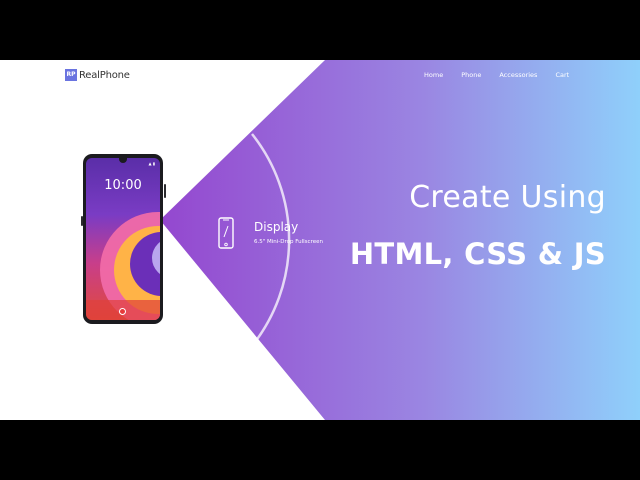 This screenshot has height=480, width=640. I want to click on phone-screen: ▲ ▮ 10:00, so click(123, 239).